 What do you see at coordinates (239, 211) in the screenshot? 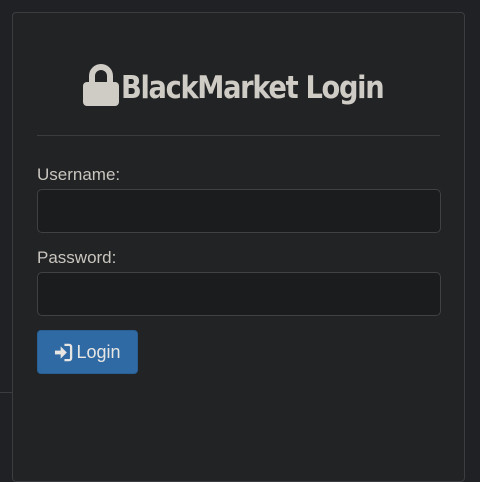
I see `username-input` at bounding box center [239, 211].